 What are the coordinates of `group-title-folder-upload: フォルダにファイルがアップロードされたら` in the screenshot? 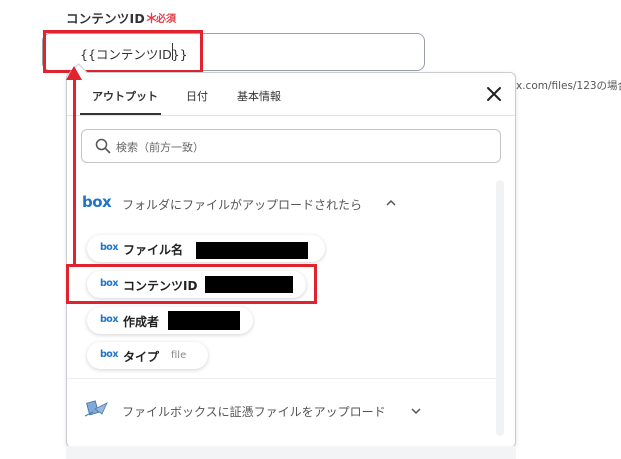 It's located at (242, 204).